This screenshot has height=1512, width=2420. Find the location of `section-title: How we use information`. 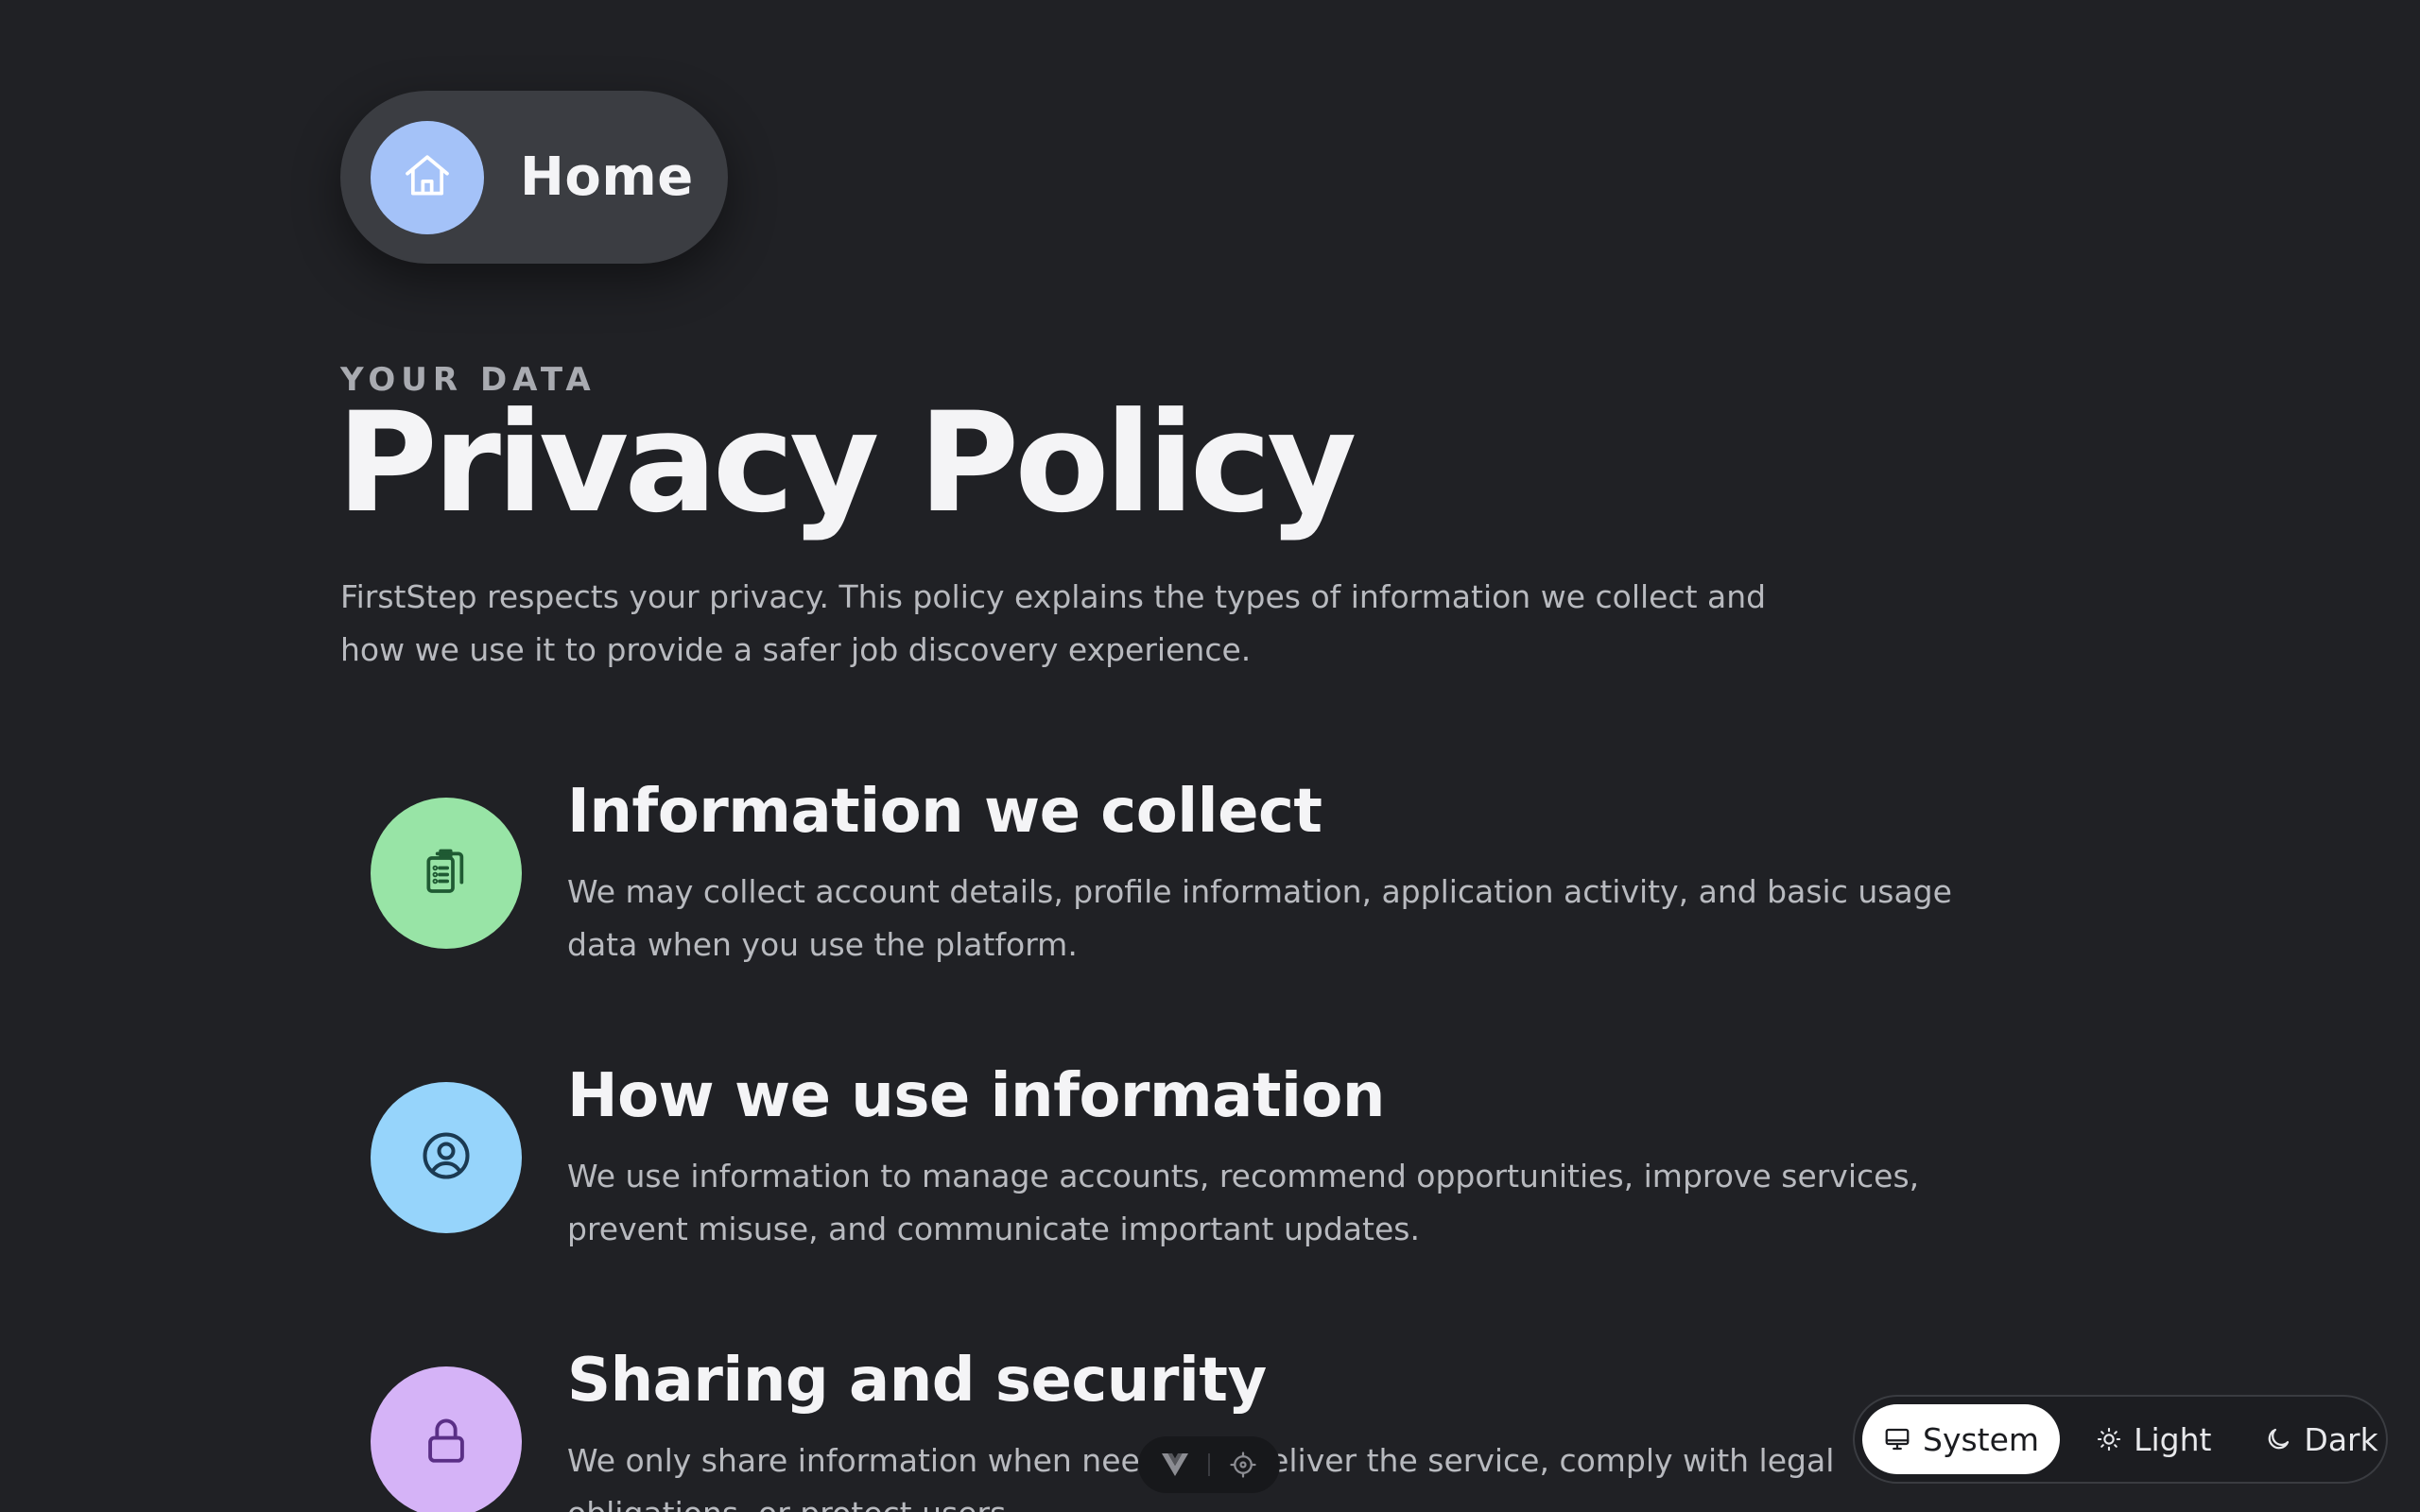

section-title: How we use information is located at coordinates (976, 1096).